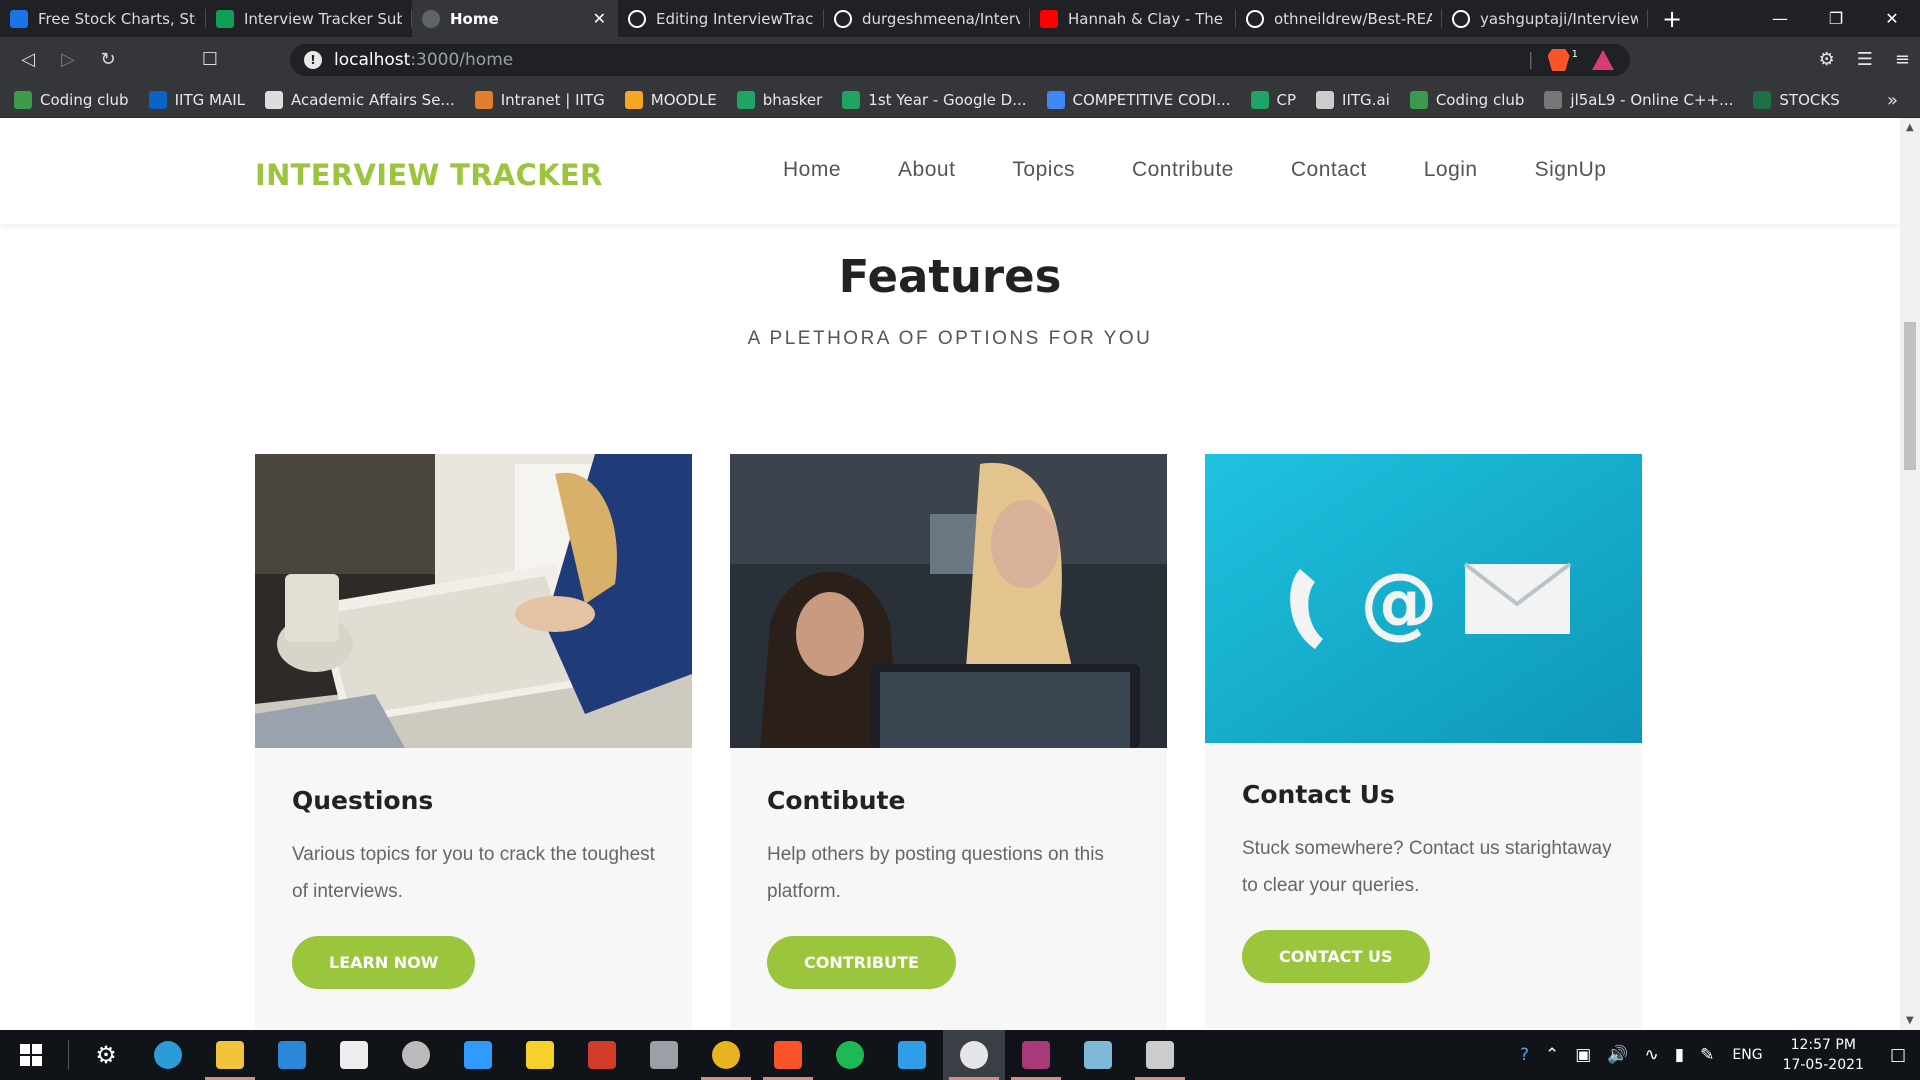 The image size is (1920, 1080). I want to click on brave-rewards-icon, so click(1603, 60).